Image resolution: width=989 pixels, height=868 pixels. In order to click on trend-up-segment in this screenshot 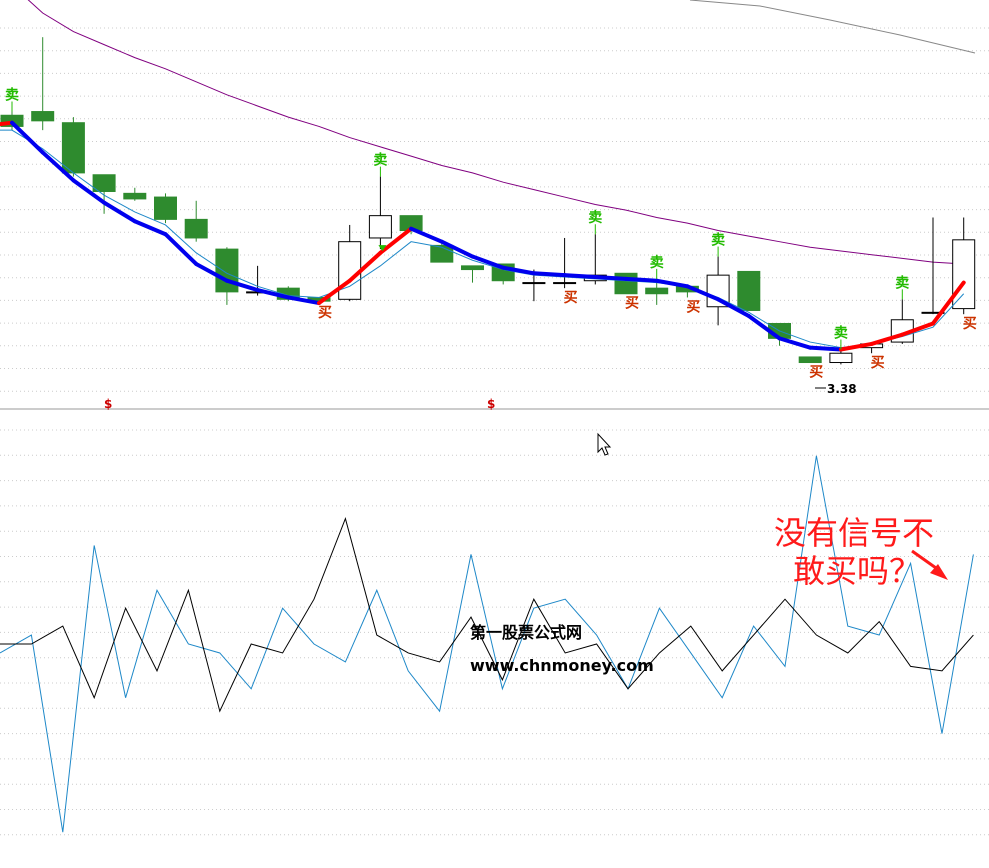, I will do `click(856, 346)`.